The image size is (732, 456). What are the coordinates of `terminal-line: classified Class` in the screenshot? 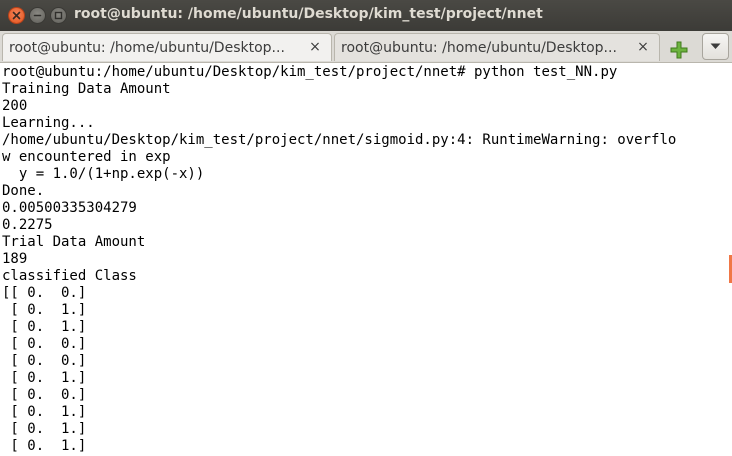 It's located at (69, 276).